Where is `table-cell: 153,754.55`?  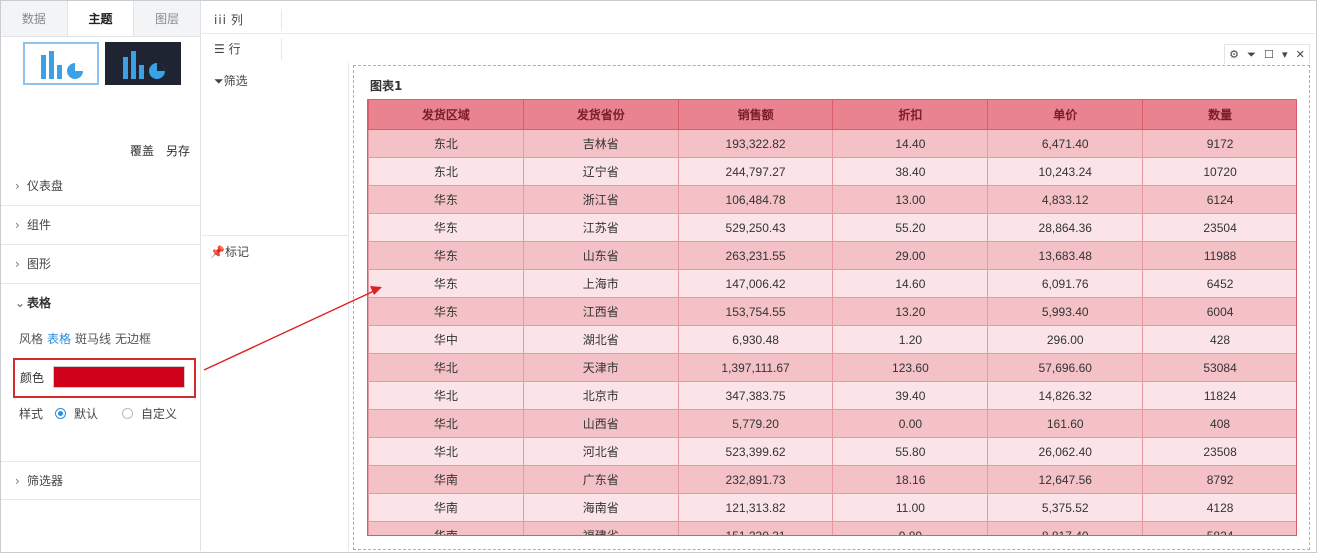
table-cell: 153,754.55 is located at coordinates (755, 311).